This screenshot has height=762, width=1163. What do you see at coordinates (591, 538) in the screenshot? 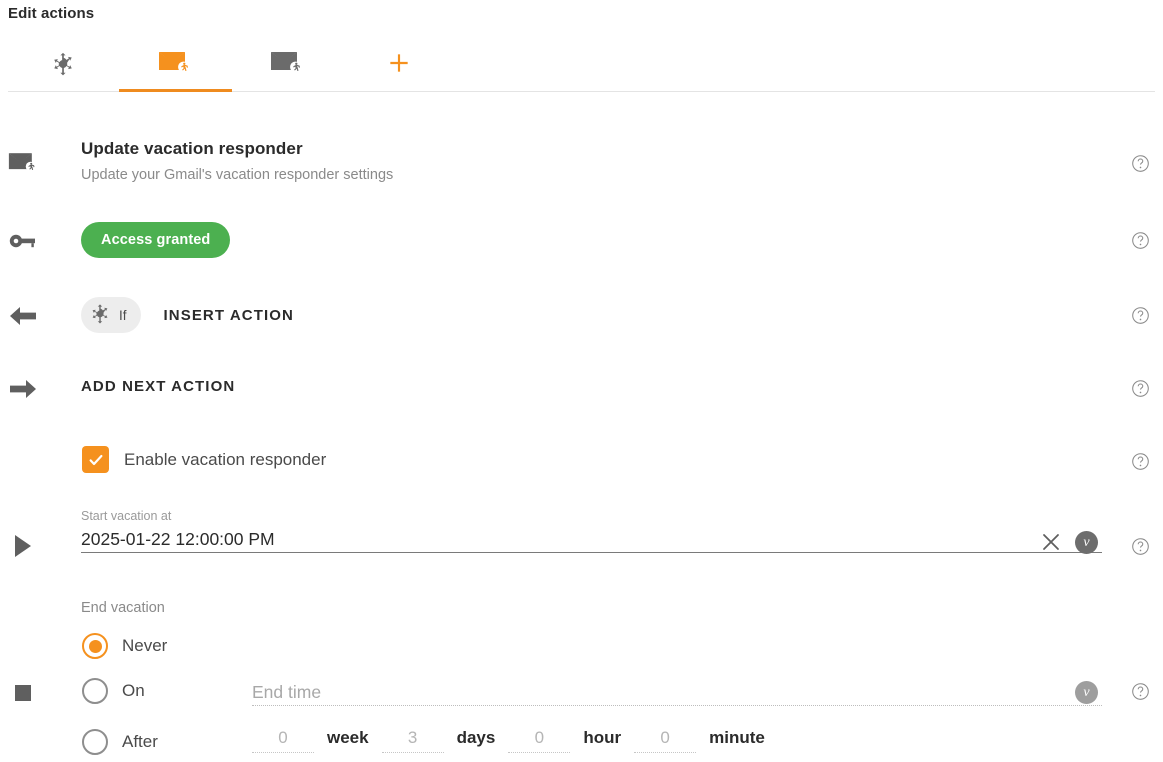
I see `start-vacation-value: 2025-01-22 12:00:00 PM` at bounding box center [591, 538].